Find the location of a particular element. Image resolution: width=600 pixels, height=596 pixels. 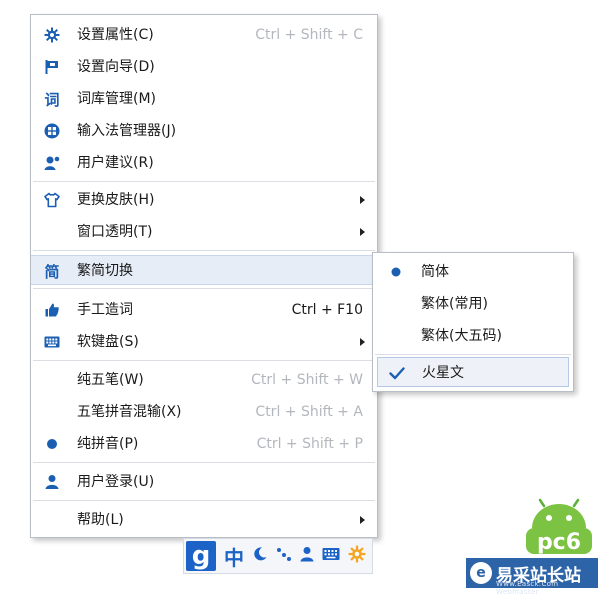

menu-label: 用户登录(U) is located at coordinates (116, 482).